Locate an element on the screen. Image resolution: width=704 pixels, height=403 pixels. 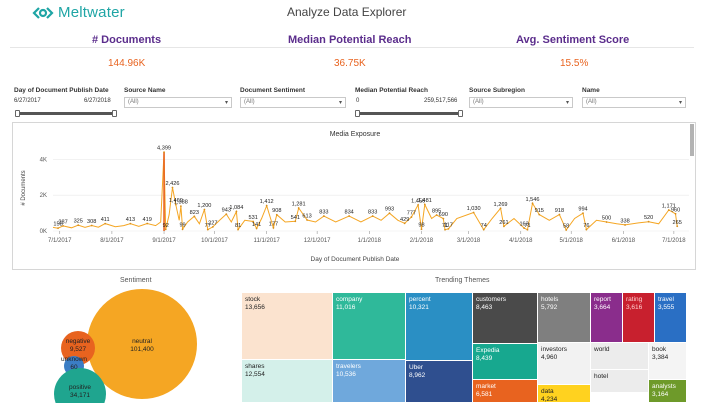
bubble-positive-name: positive is located at coordinates (80, 387).